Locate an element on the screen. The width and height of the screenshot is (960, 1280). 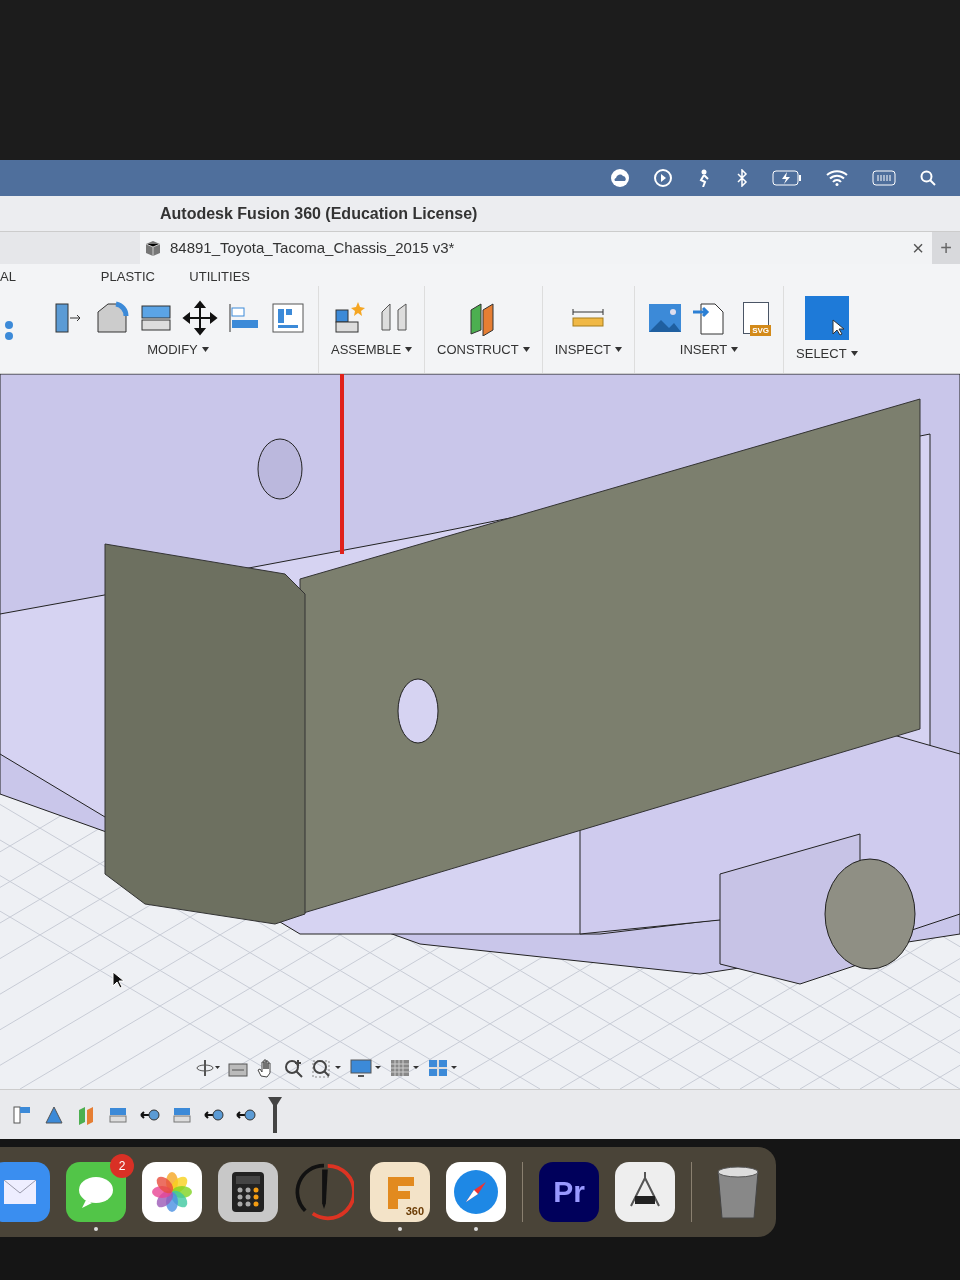
toolbar-group-menu: CONSTRUCT is located at coordinates (483, 349).